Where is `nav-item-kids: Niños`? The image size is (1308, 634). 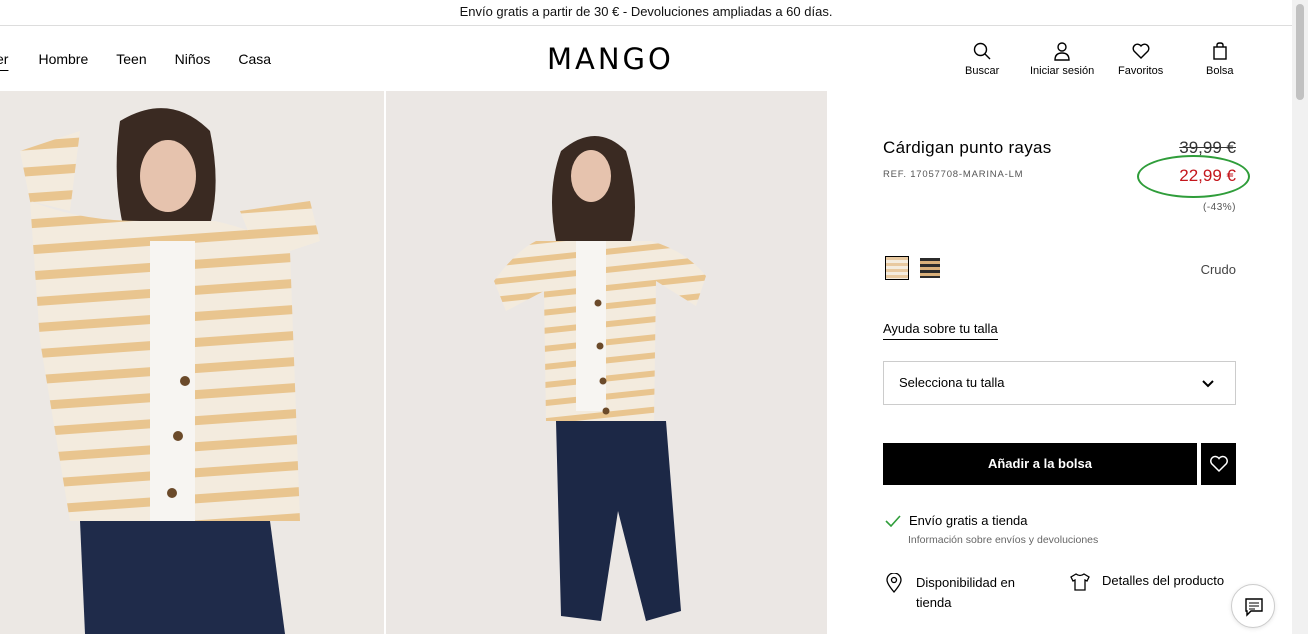
nav-item-kids: Niños is located at coordinates (193, 59).